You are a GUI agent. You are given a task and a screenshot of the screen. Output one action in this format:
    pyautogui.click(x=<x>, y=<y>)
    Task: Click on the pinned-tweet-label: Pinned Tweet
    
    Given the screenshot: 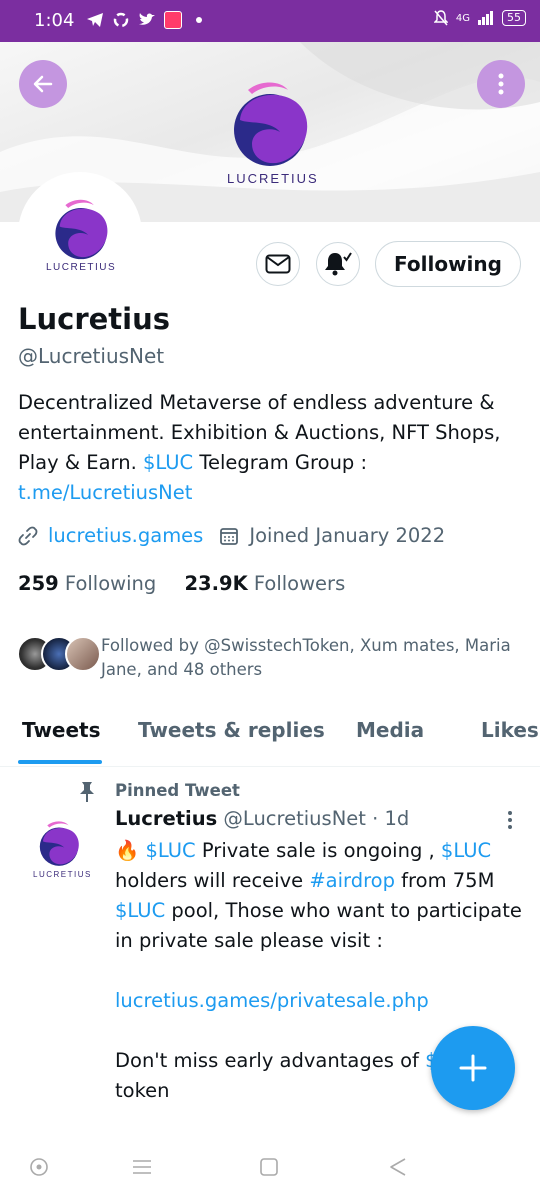 What is the action you would take?
    pyautogui.click(x=177, y=790)
    